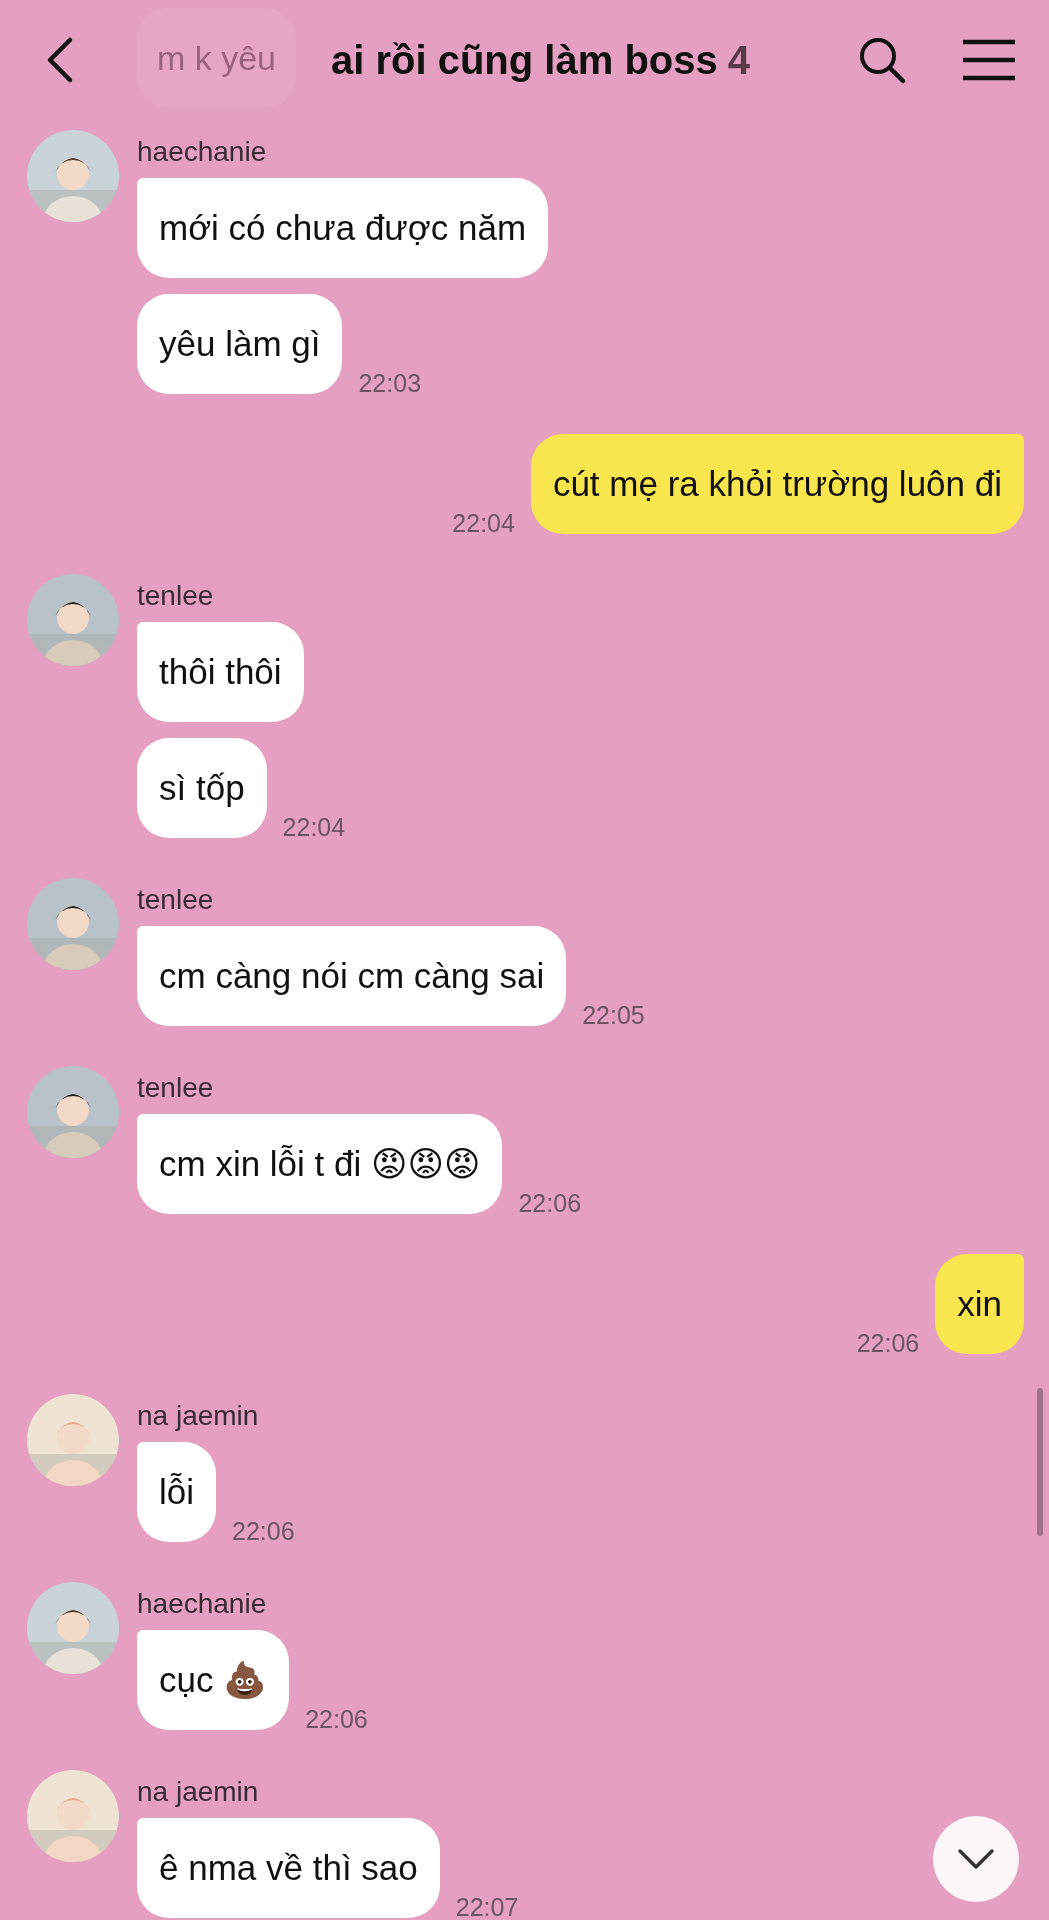 The image size is (1049, 1920). I want to click on scrollbar-thumb, so click(1040, 1462).